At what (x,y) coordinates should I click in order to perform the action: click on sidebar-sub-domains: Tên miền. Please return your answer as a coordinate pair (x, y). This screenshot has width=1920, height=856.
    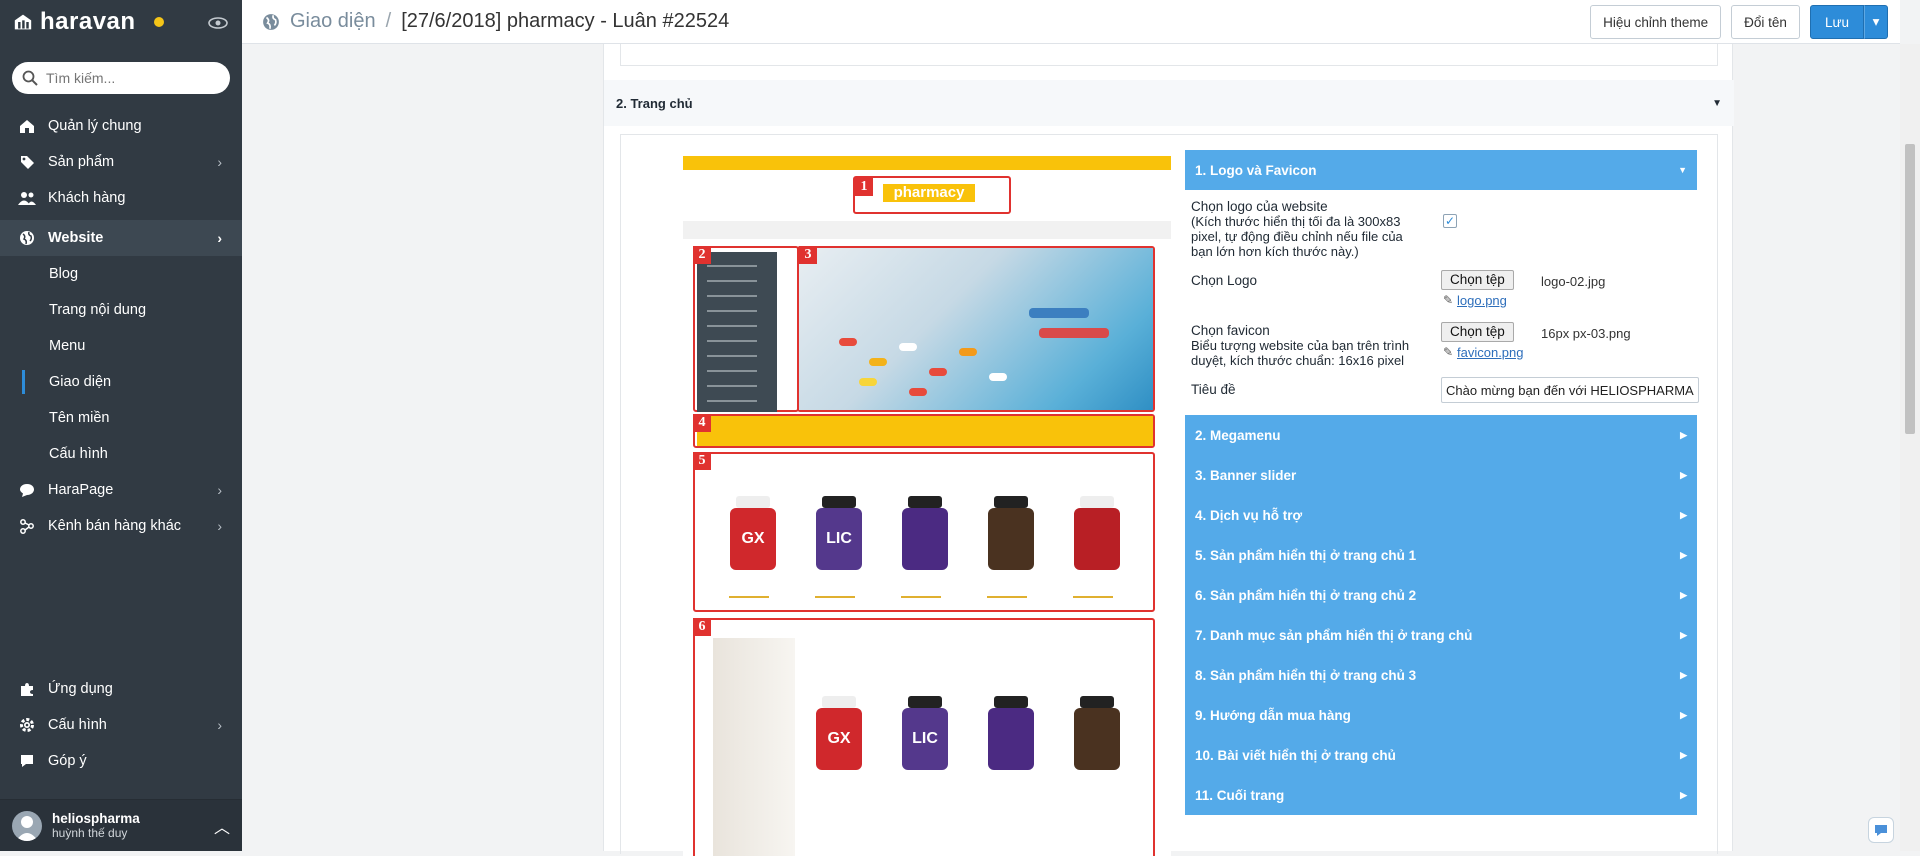
    Looking at the image, I should click on (121, 418).